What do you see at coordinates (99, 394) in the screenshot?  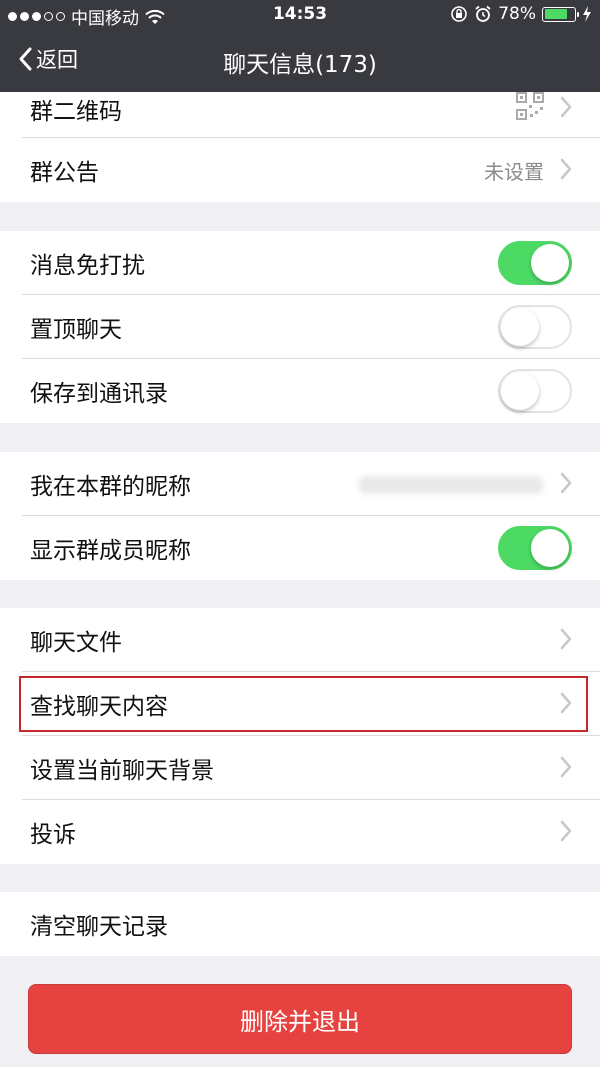 I see `save-to-contacts-label: 保存到通讯录` at bounding box center [99, 394].